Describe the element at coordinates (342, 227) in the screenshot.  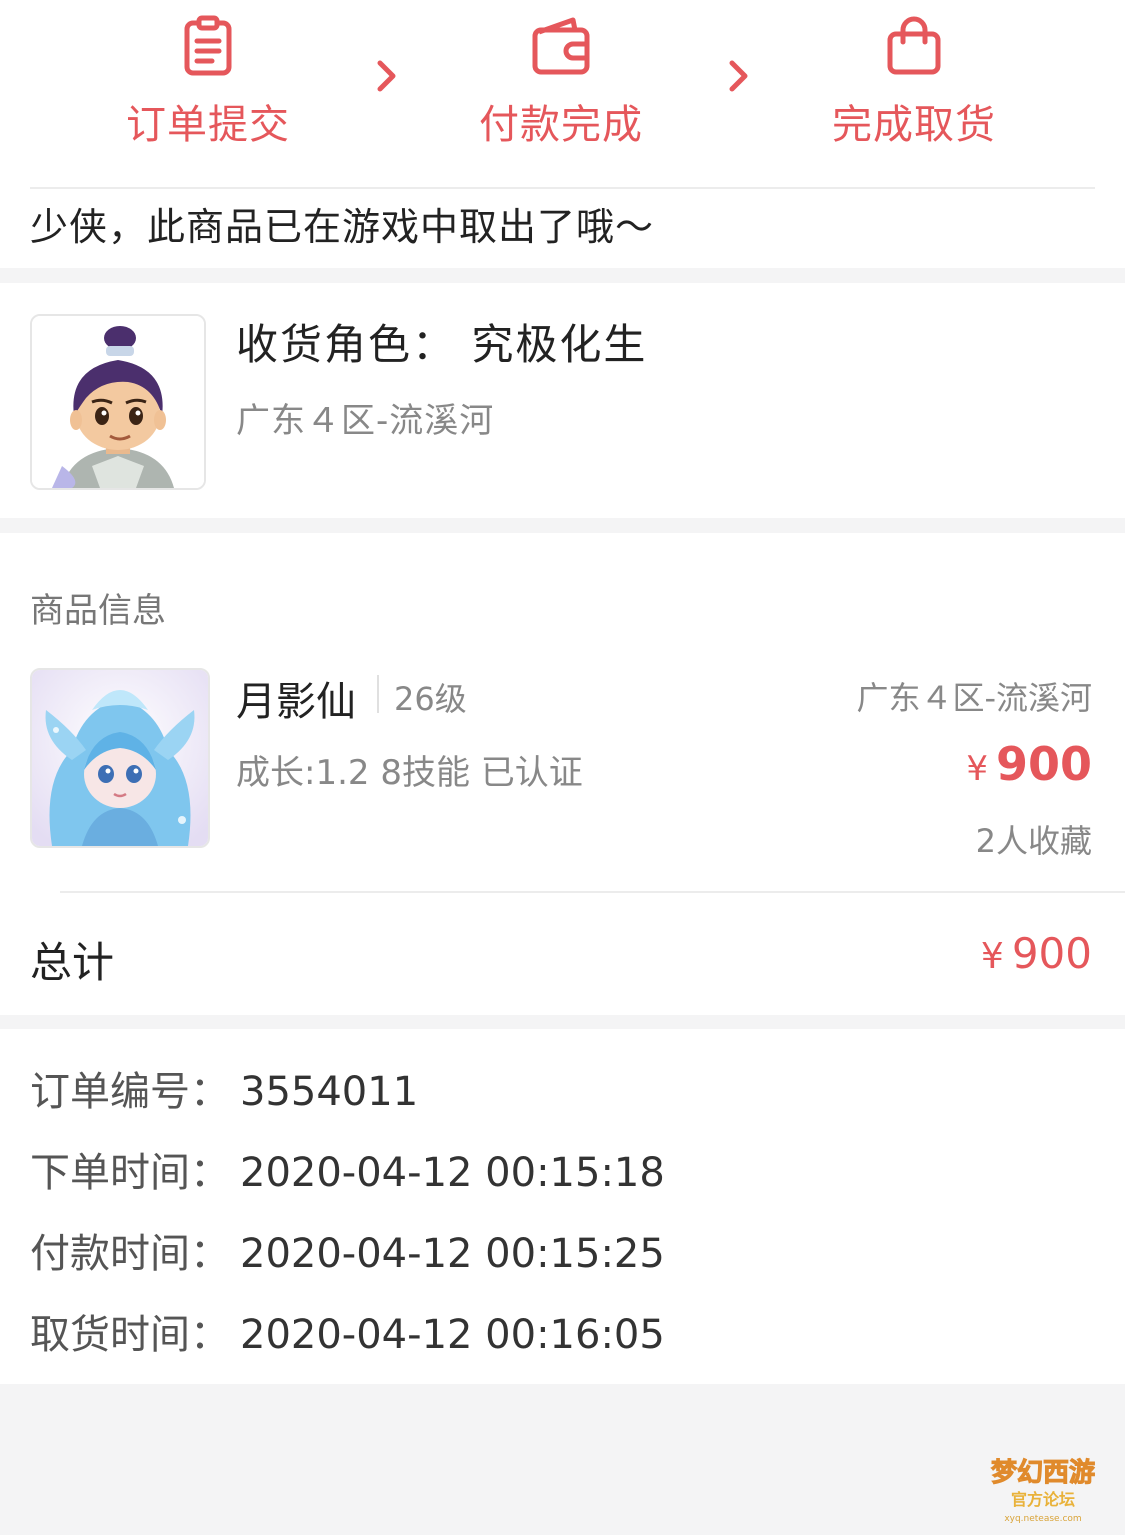
I see `status-notice: 少侠，此商品已在游戏中取出了哦～` at that location.